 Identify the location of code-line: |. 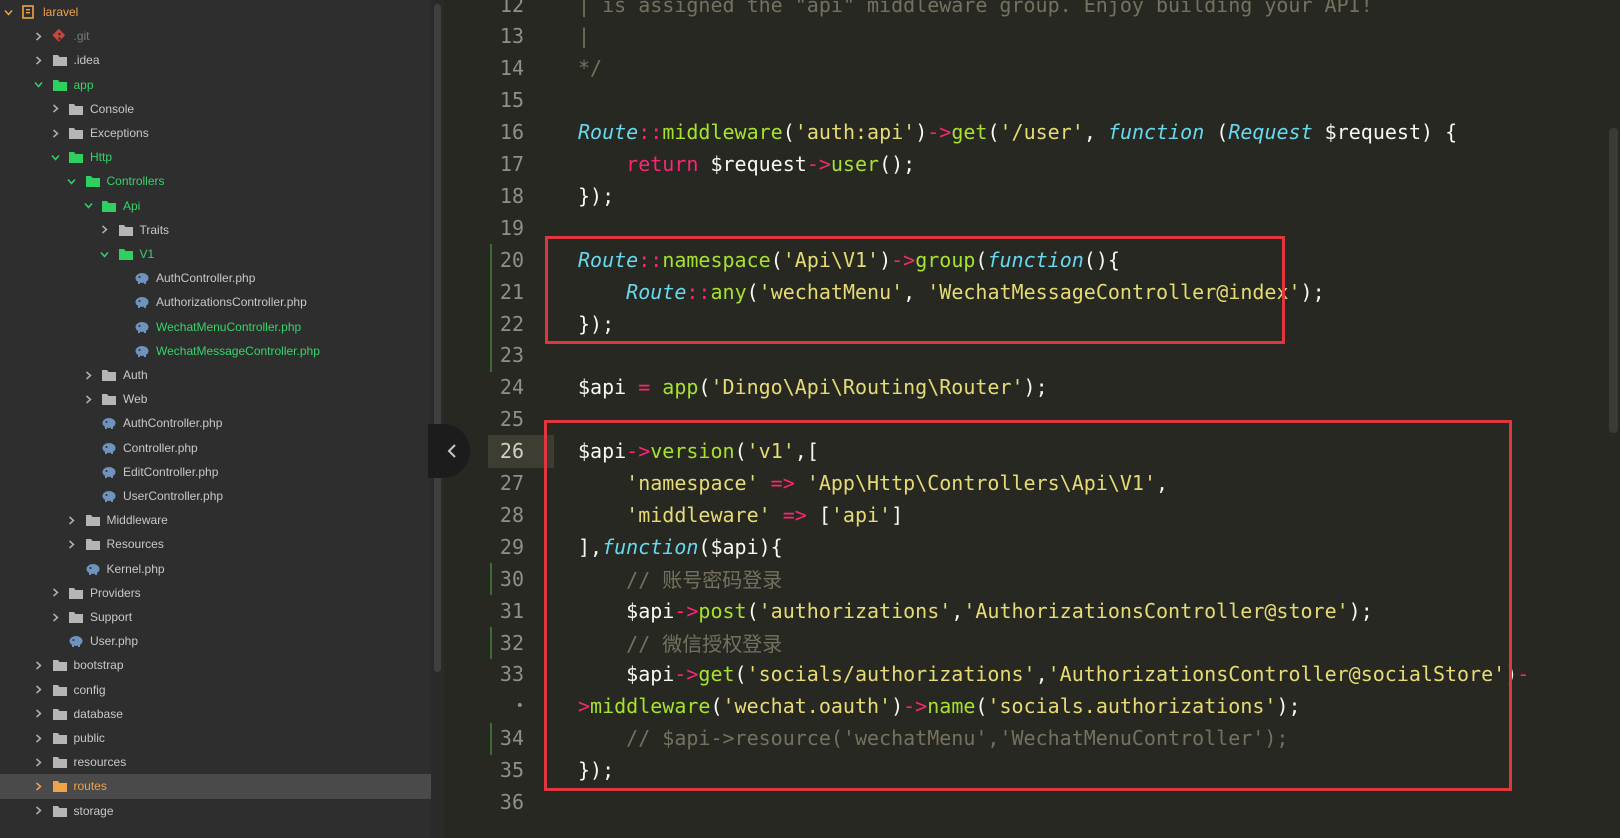
(584, 36).